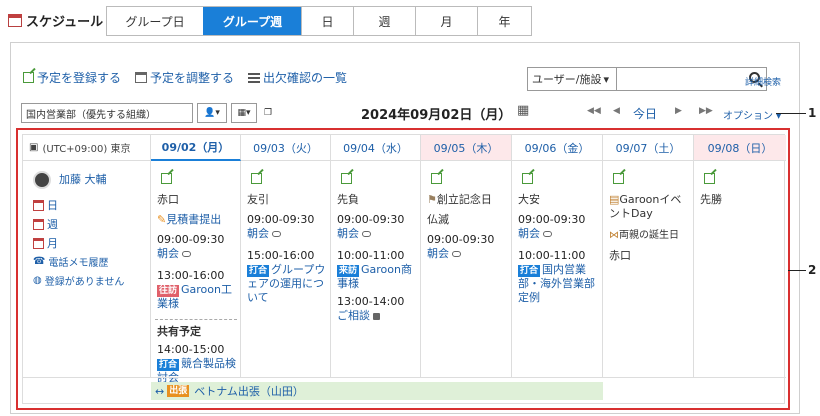  What do you see at coordinates (184, 77) in the screenshot?
I see `adjust-schedule-link: 予定を調整する` at bounding box center [184, 77].